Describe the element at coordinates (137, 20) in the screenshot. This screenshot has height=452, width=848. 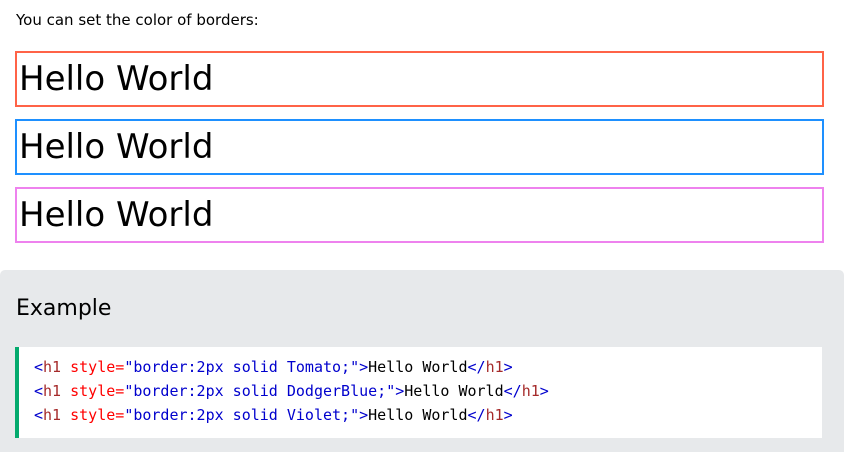
I see `intro-text: You can set the color of borders:` at that location.